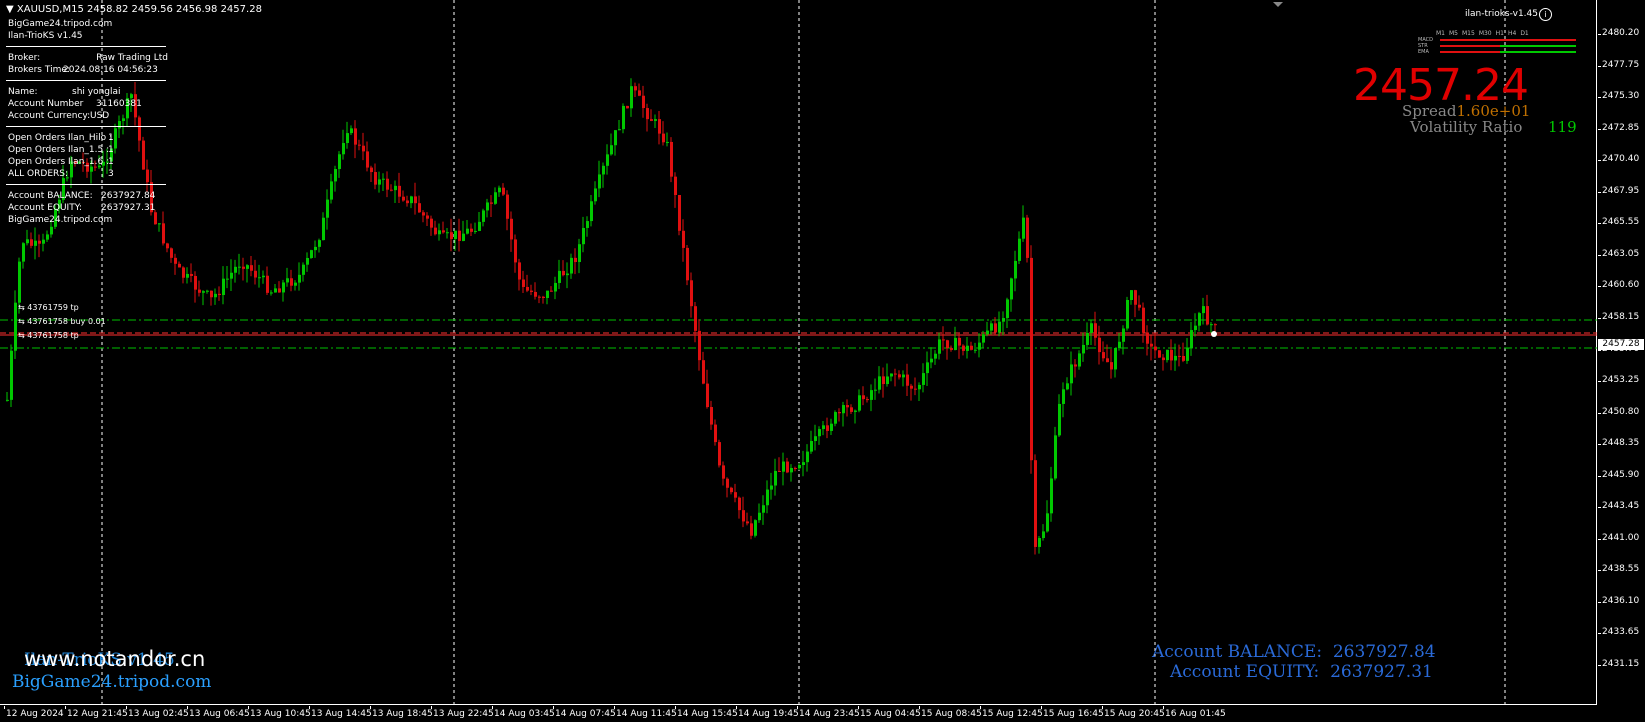 This screenshot has width=1645, height=722. What do you see at coordinates (1621, 664) in the screenshot?
I see `price-label: 2431.15` at bounding box center [1621, 664].